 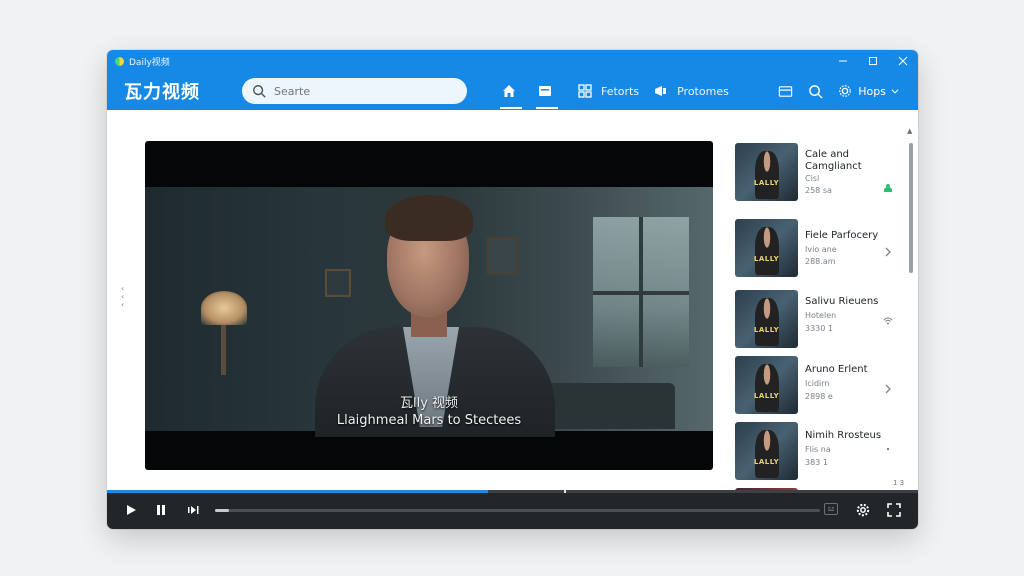 I want to click on related-views: 383 1, so click(x=816, y=462).